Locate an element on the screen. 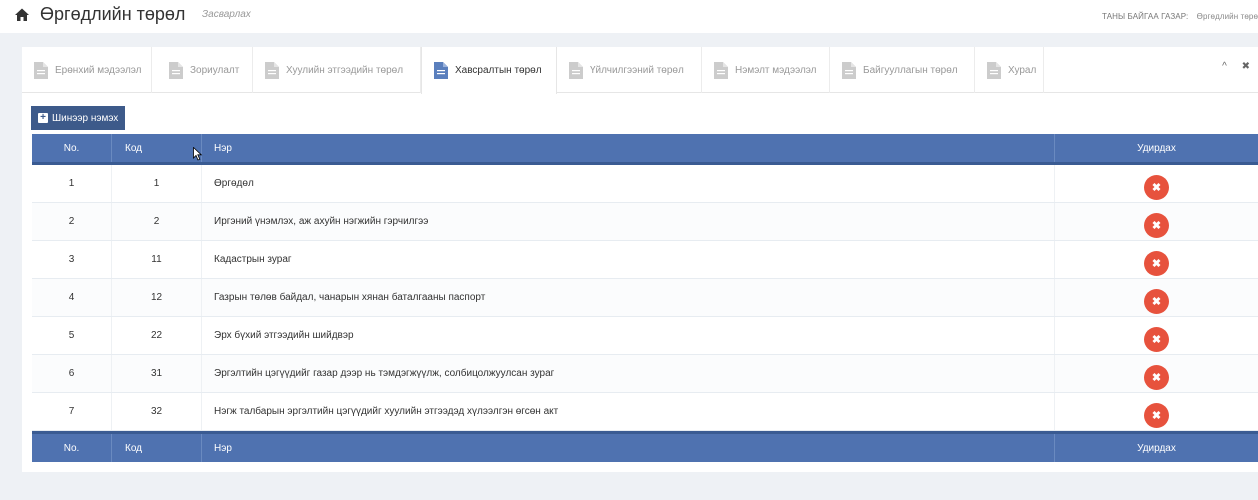  cell-name: Эрх бүхий этгээдийн шийдвэр is located at coordinates (628, 335).